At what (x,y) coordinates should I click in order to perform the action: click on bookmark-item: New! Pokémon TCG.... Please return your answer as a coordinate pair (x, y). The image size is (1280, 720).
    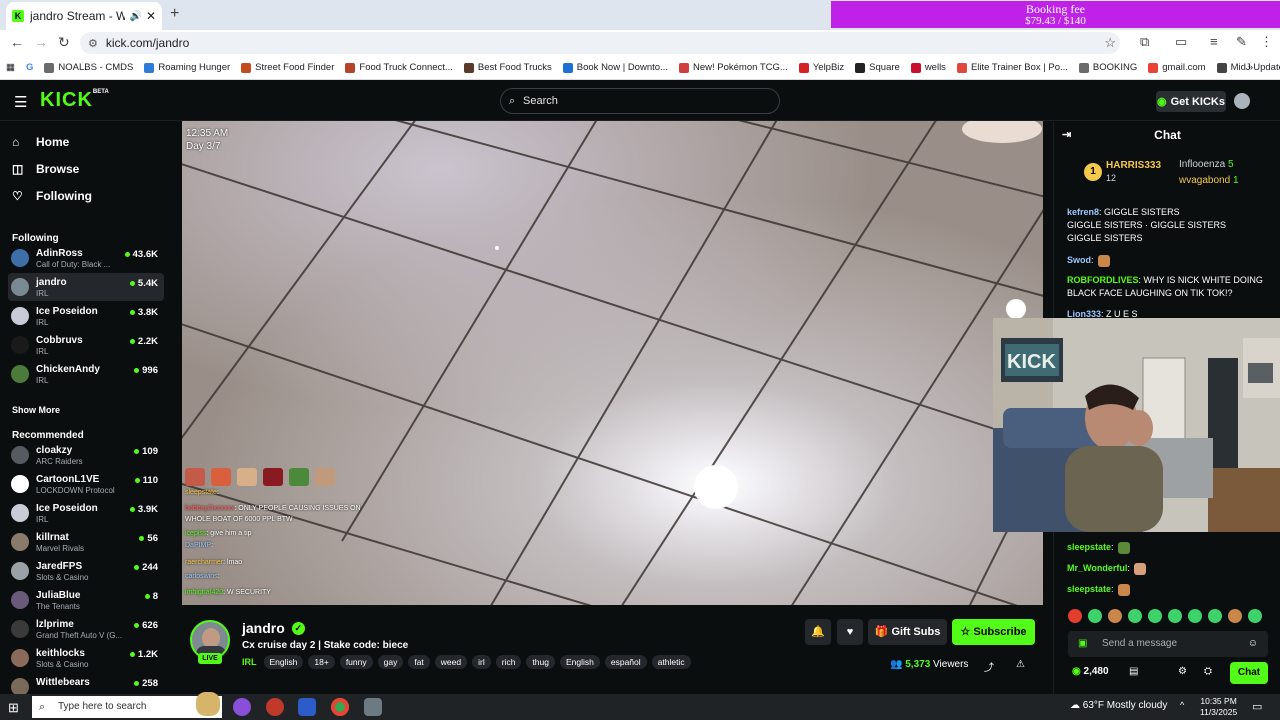
    Looking at the image, I should click on (733, 67).